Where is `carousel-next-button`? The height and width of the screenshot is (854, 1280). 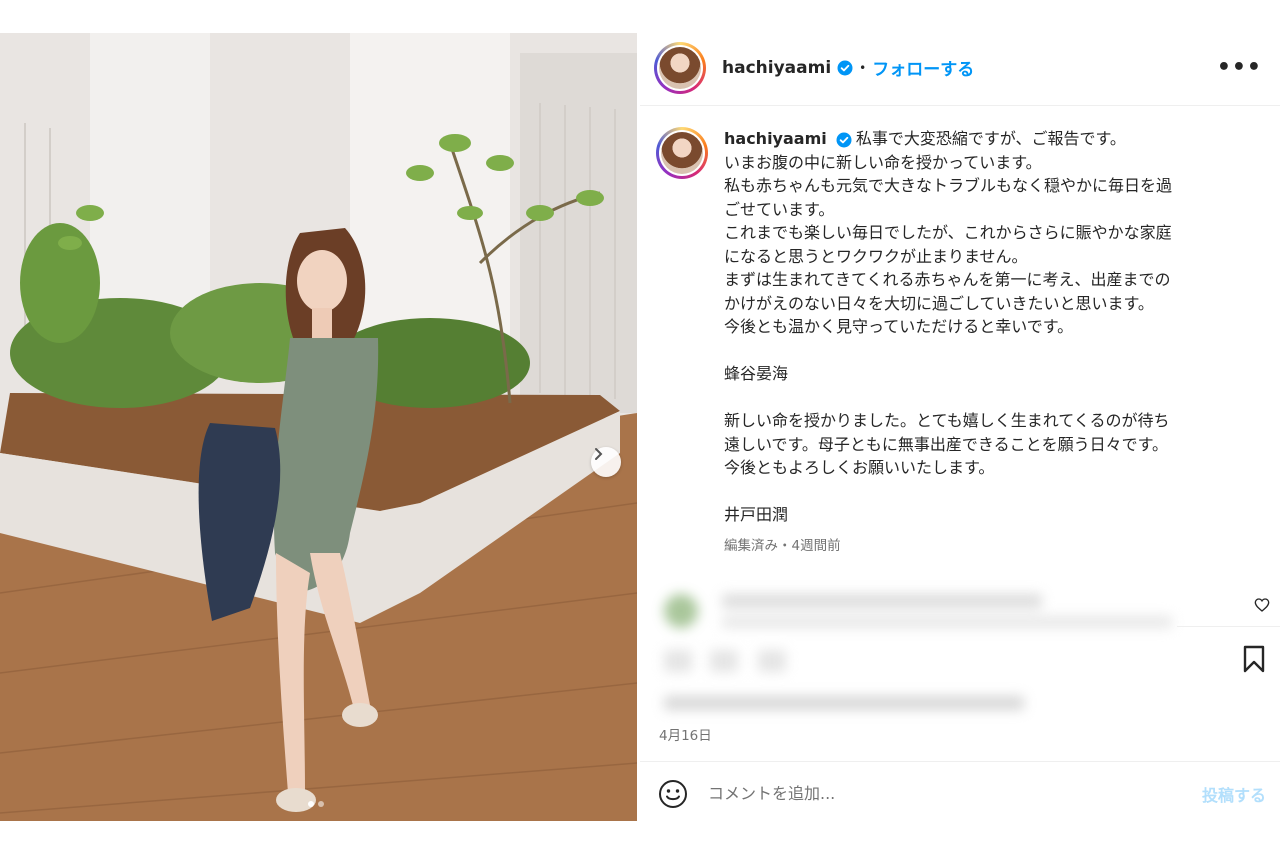
carousel-next-button is located at coordinates (606, 462).